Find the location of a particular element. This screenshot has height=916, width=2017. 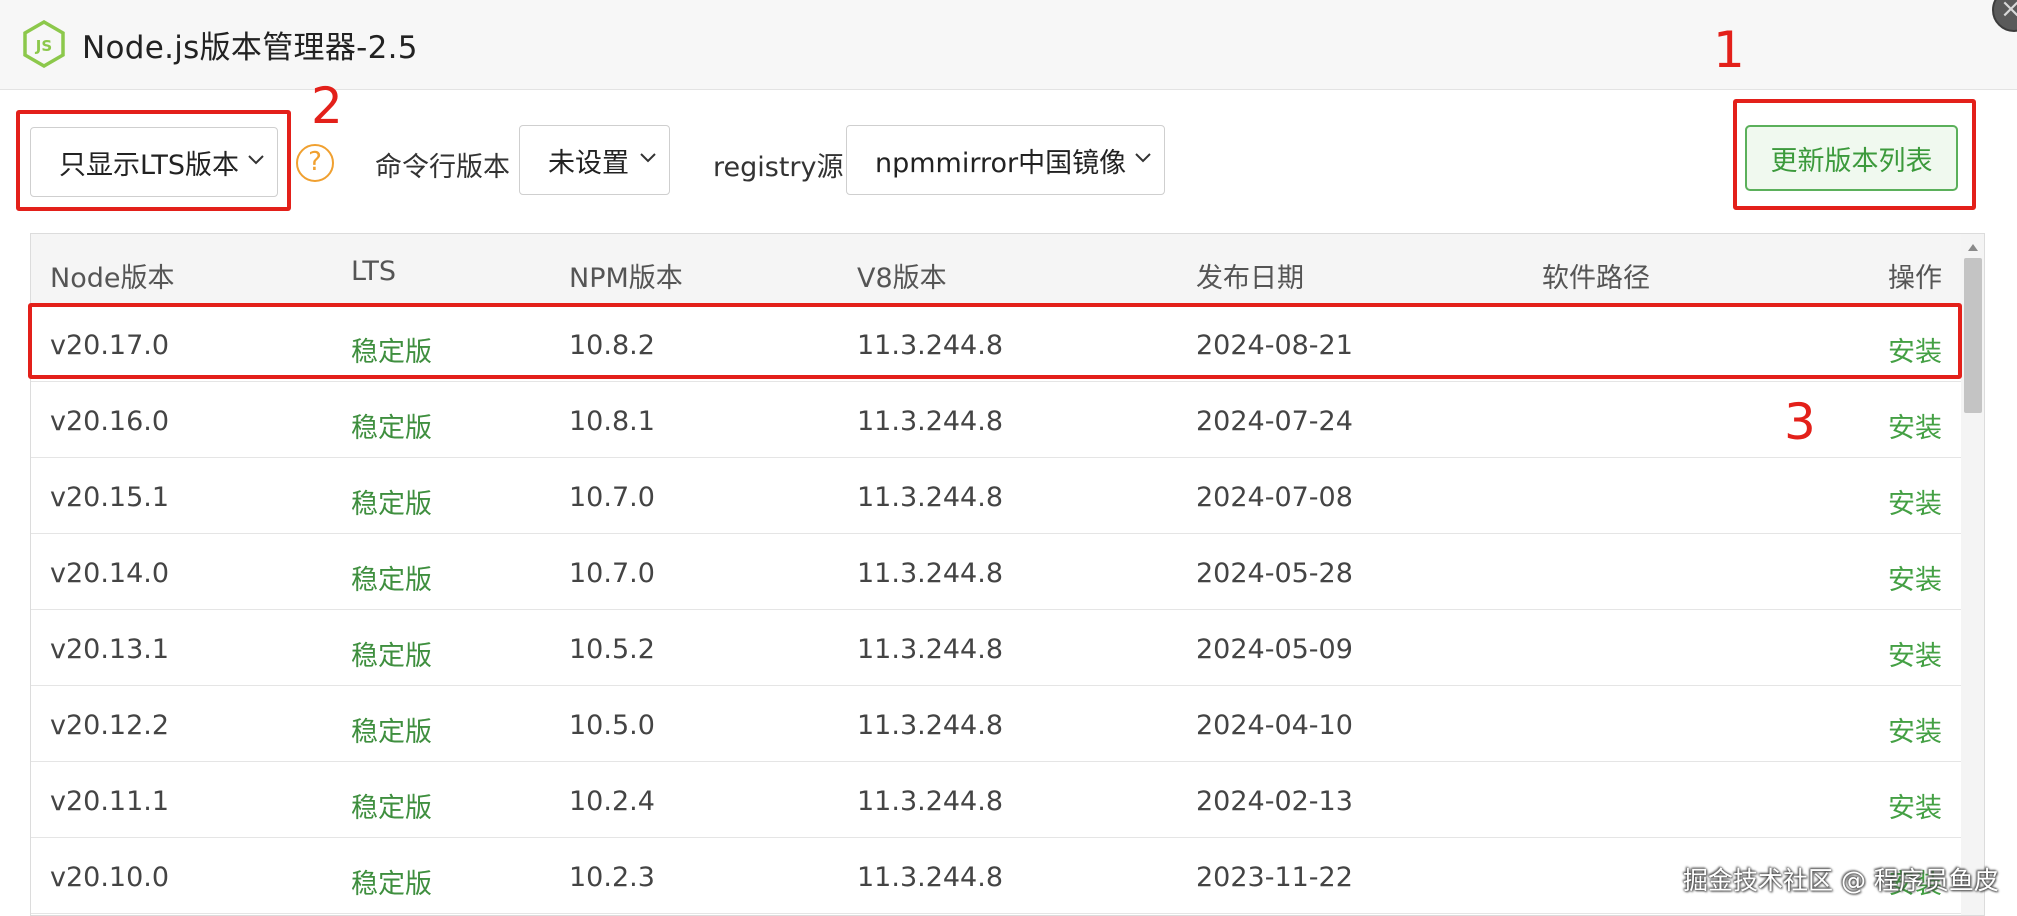

cell-node-version: v20.15.1 is located at coordinates (110, 497).